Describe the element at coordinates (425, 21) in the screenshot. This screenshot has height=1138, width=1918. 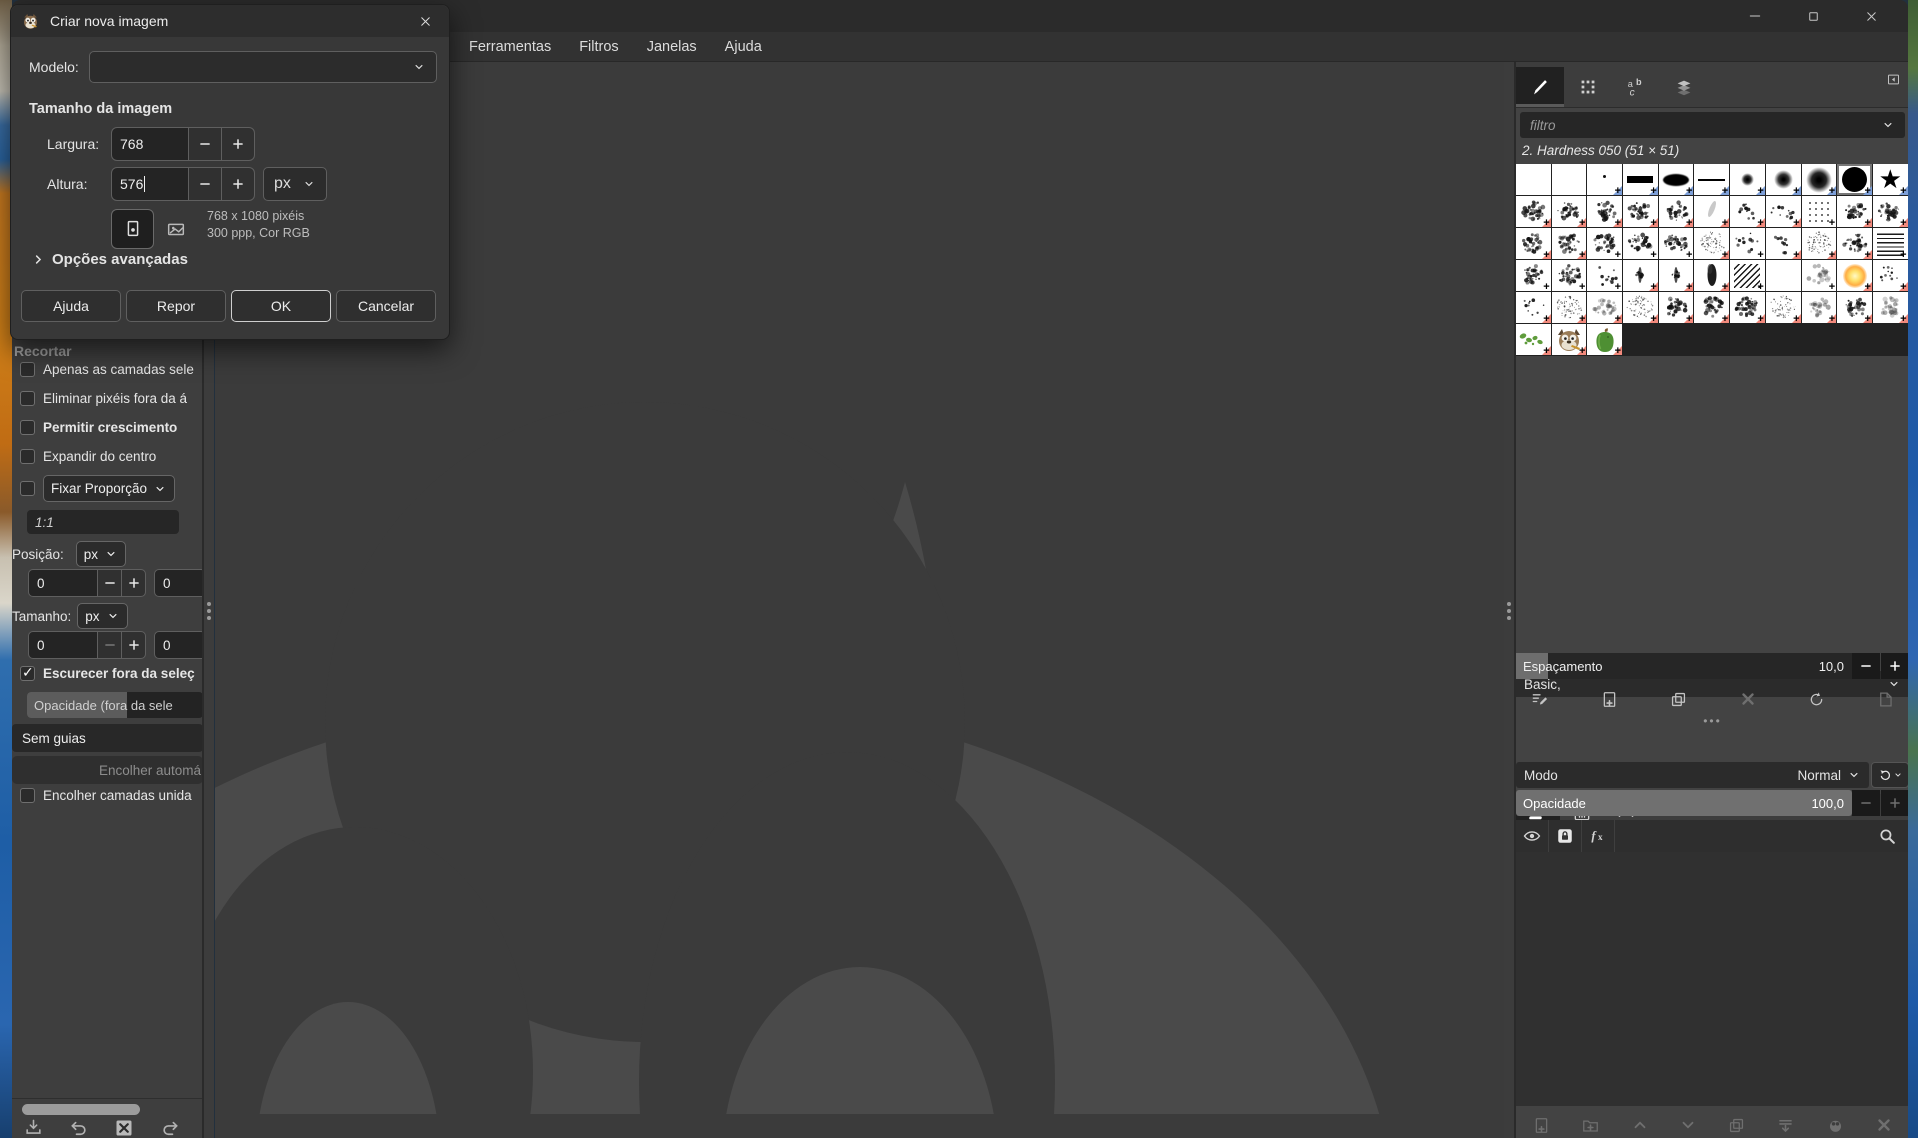
I see `dialog-close-button` at that location.